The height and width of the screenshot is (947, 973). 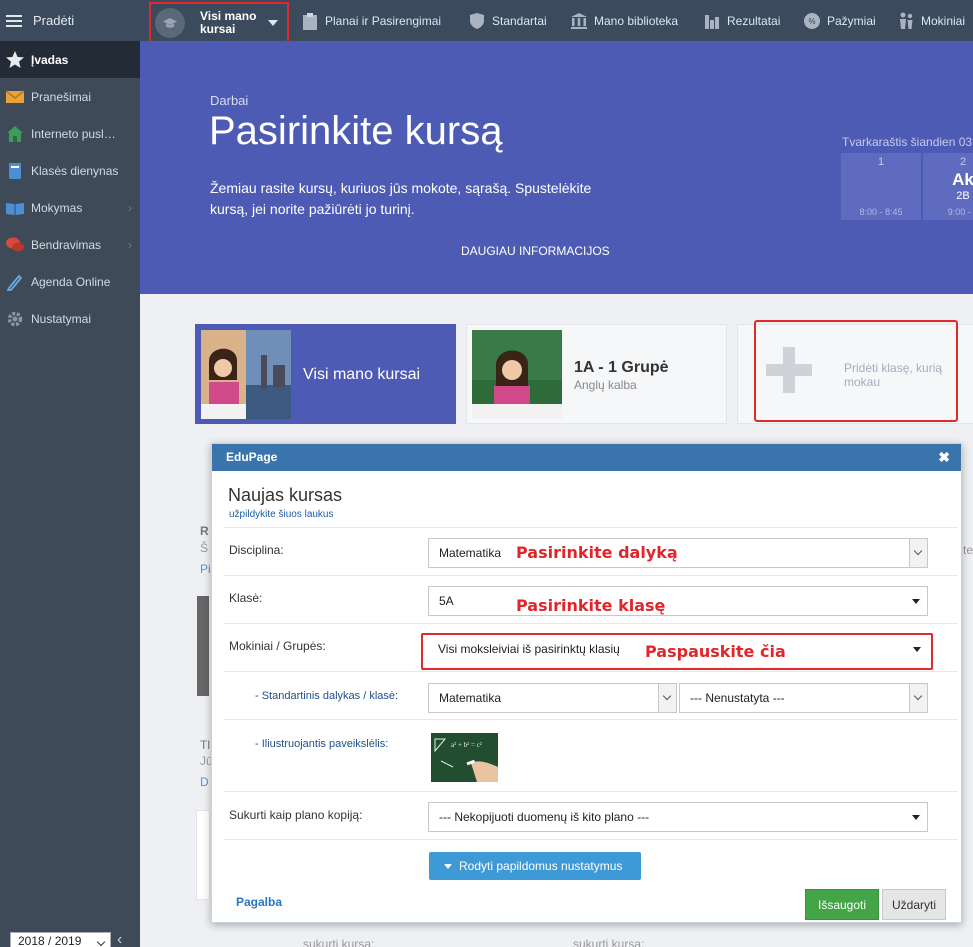 What do you see at coordinates (960, 212) in the screenshot?
I see `slot-time: 9:00 - 9` at bounding box center [960, 212].